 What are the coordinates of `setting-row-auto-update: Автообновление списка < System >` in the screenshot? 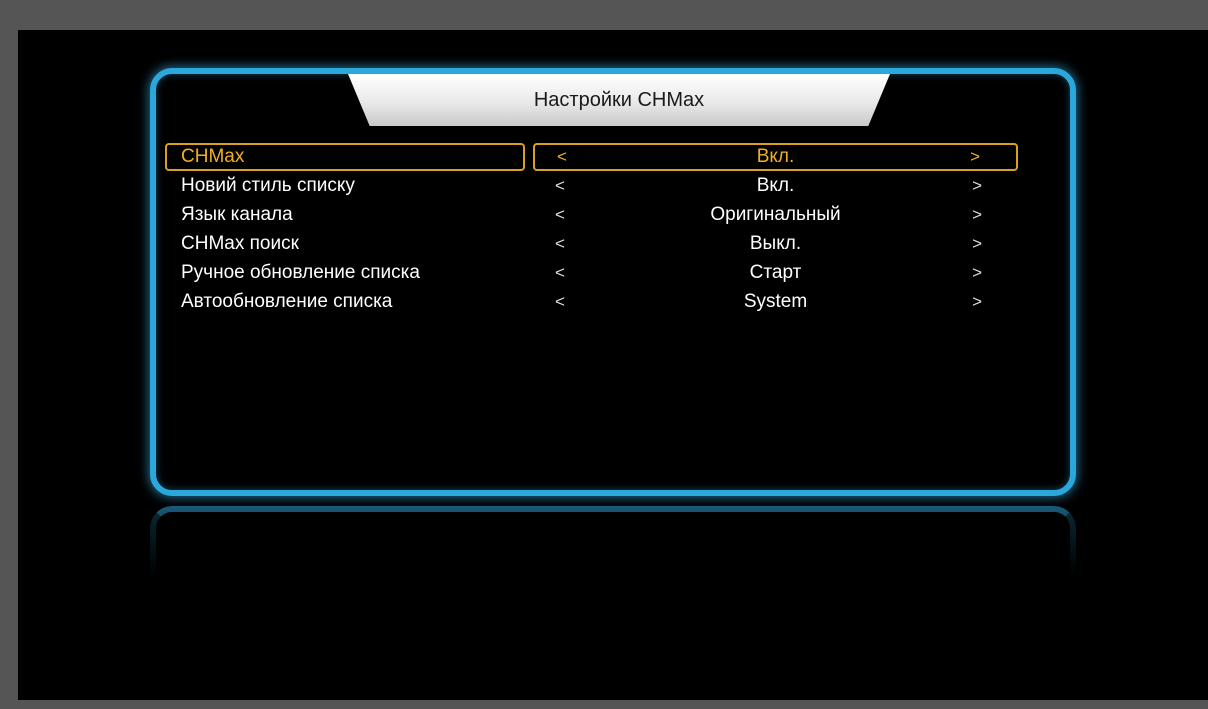 It's located at (591, 302).